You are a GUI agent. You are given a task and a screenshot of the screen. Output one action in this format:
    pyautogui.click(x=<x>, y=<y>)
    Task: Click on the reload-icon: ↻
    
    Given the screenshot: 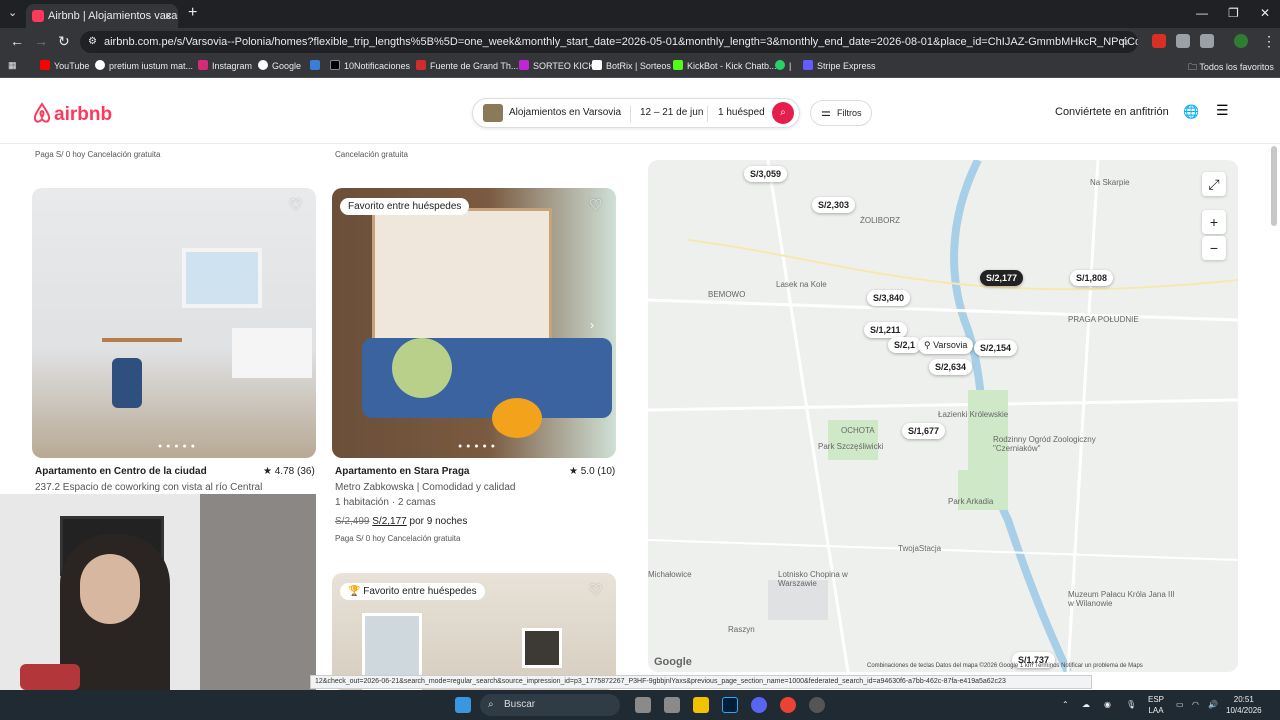 What is the action you would take?
    pyautogui.click(x=64, y=41)
    